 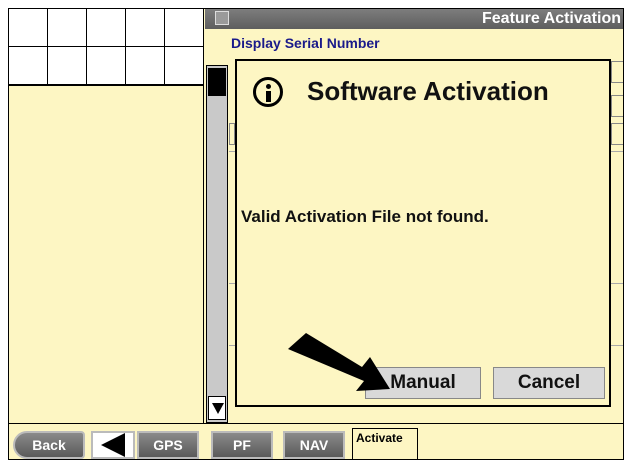 I want to click on grid-panel, so click(x=106, y=47).